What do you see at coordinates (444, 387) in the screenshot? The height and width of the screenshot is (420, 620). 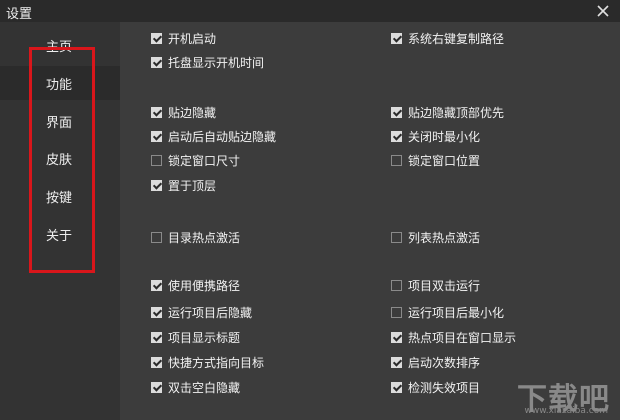 I see `option-label: 检测失效项目` at bounding box center [444, 387].